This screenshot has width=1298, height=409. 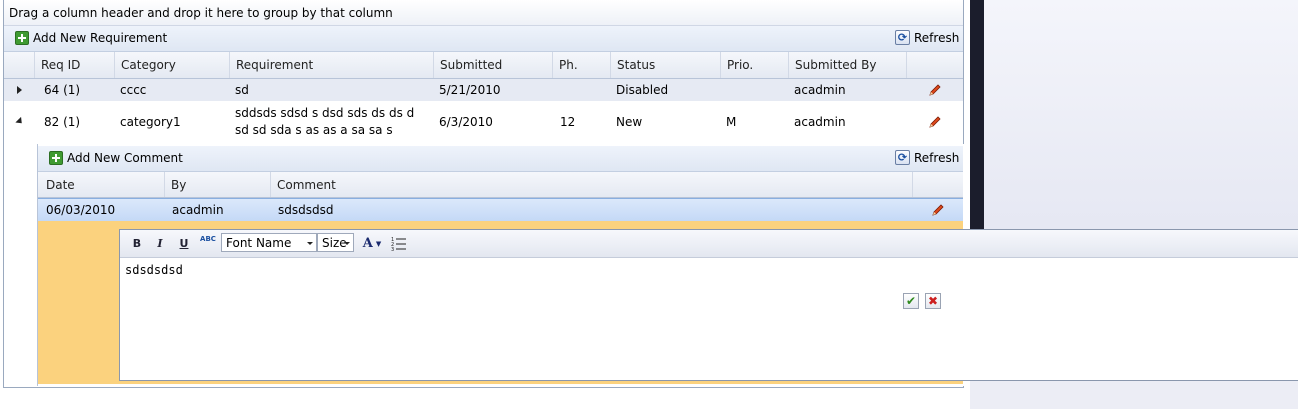 What do you see at coordinates (911, 301) in the screenshot?
I see `update-checkmark-icon: ✔` at bounding box center [911, 301].